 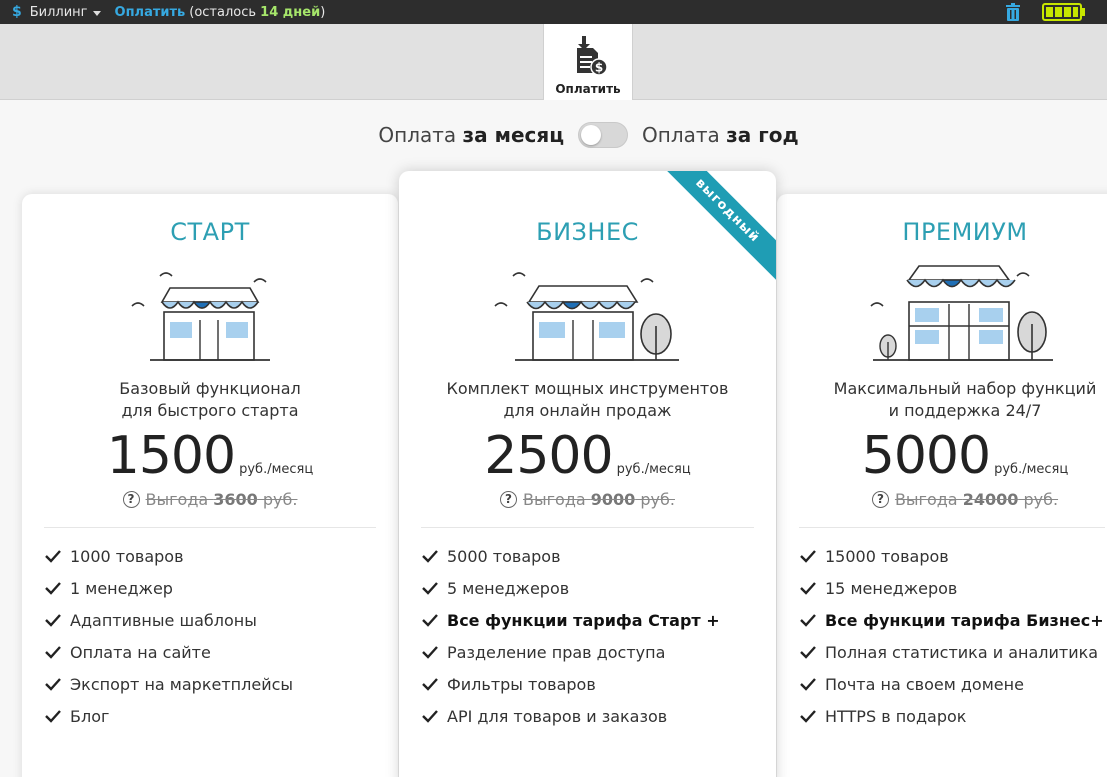 I want to click on battery-icon, so click(x=1063, y=12).